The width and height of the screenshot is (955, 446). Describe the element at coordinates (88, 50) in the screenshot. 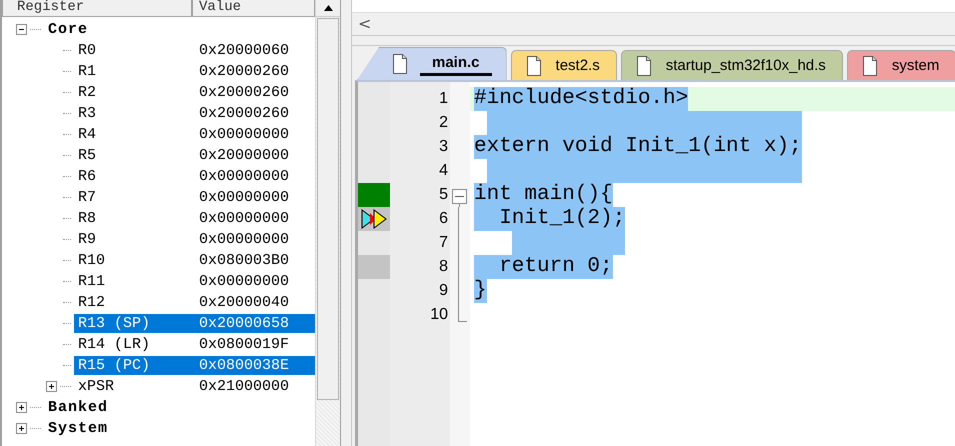

I see `register-name: R0` at that location.